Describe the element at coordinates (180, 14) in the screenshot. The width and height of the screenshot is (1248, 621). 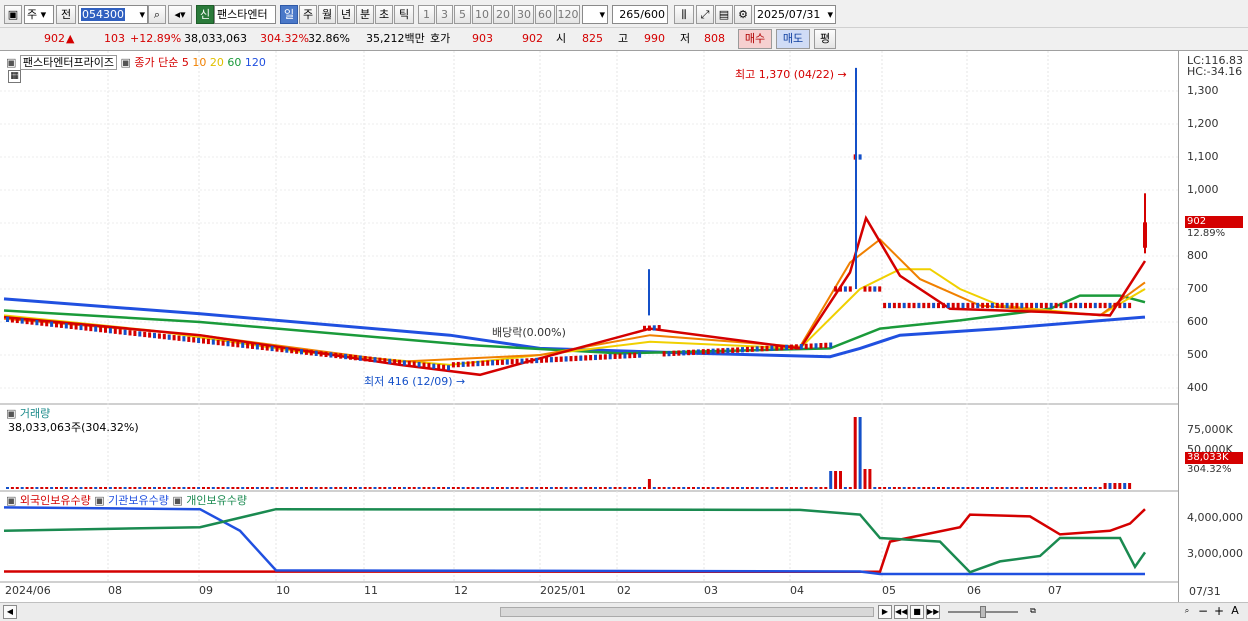
I see `speaker-icon: ◂▾` at that location.